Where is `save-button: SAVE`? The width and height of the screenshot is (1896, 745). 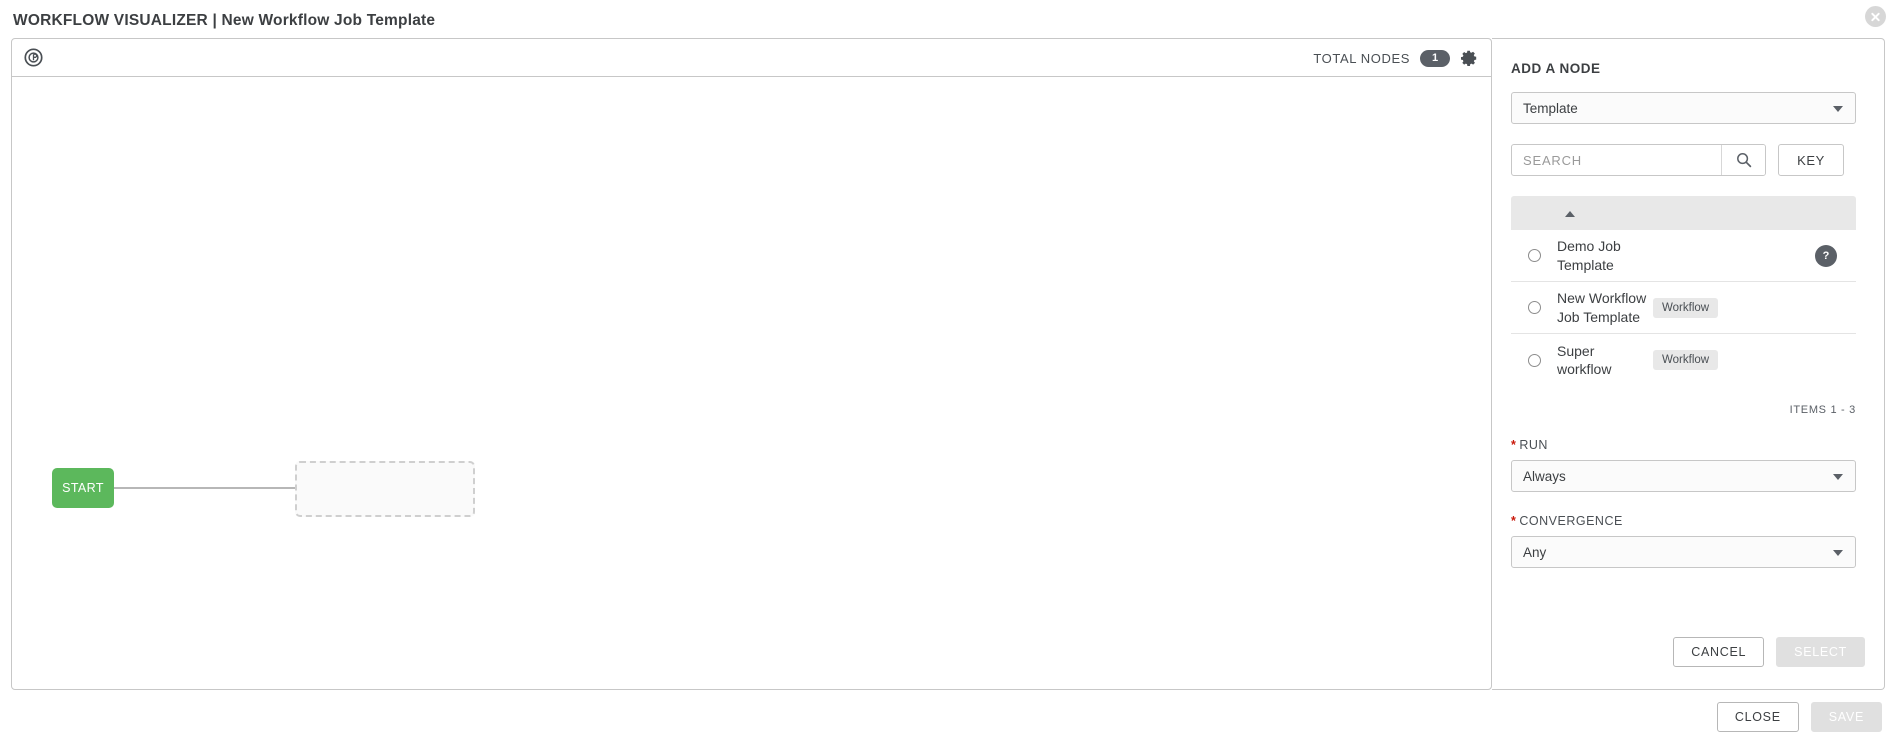
save-button: SAVE is located at coordinates (1846, 717).